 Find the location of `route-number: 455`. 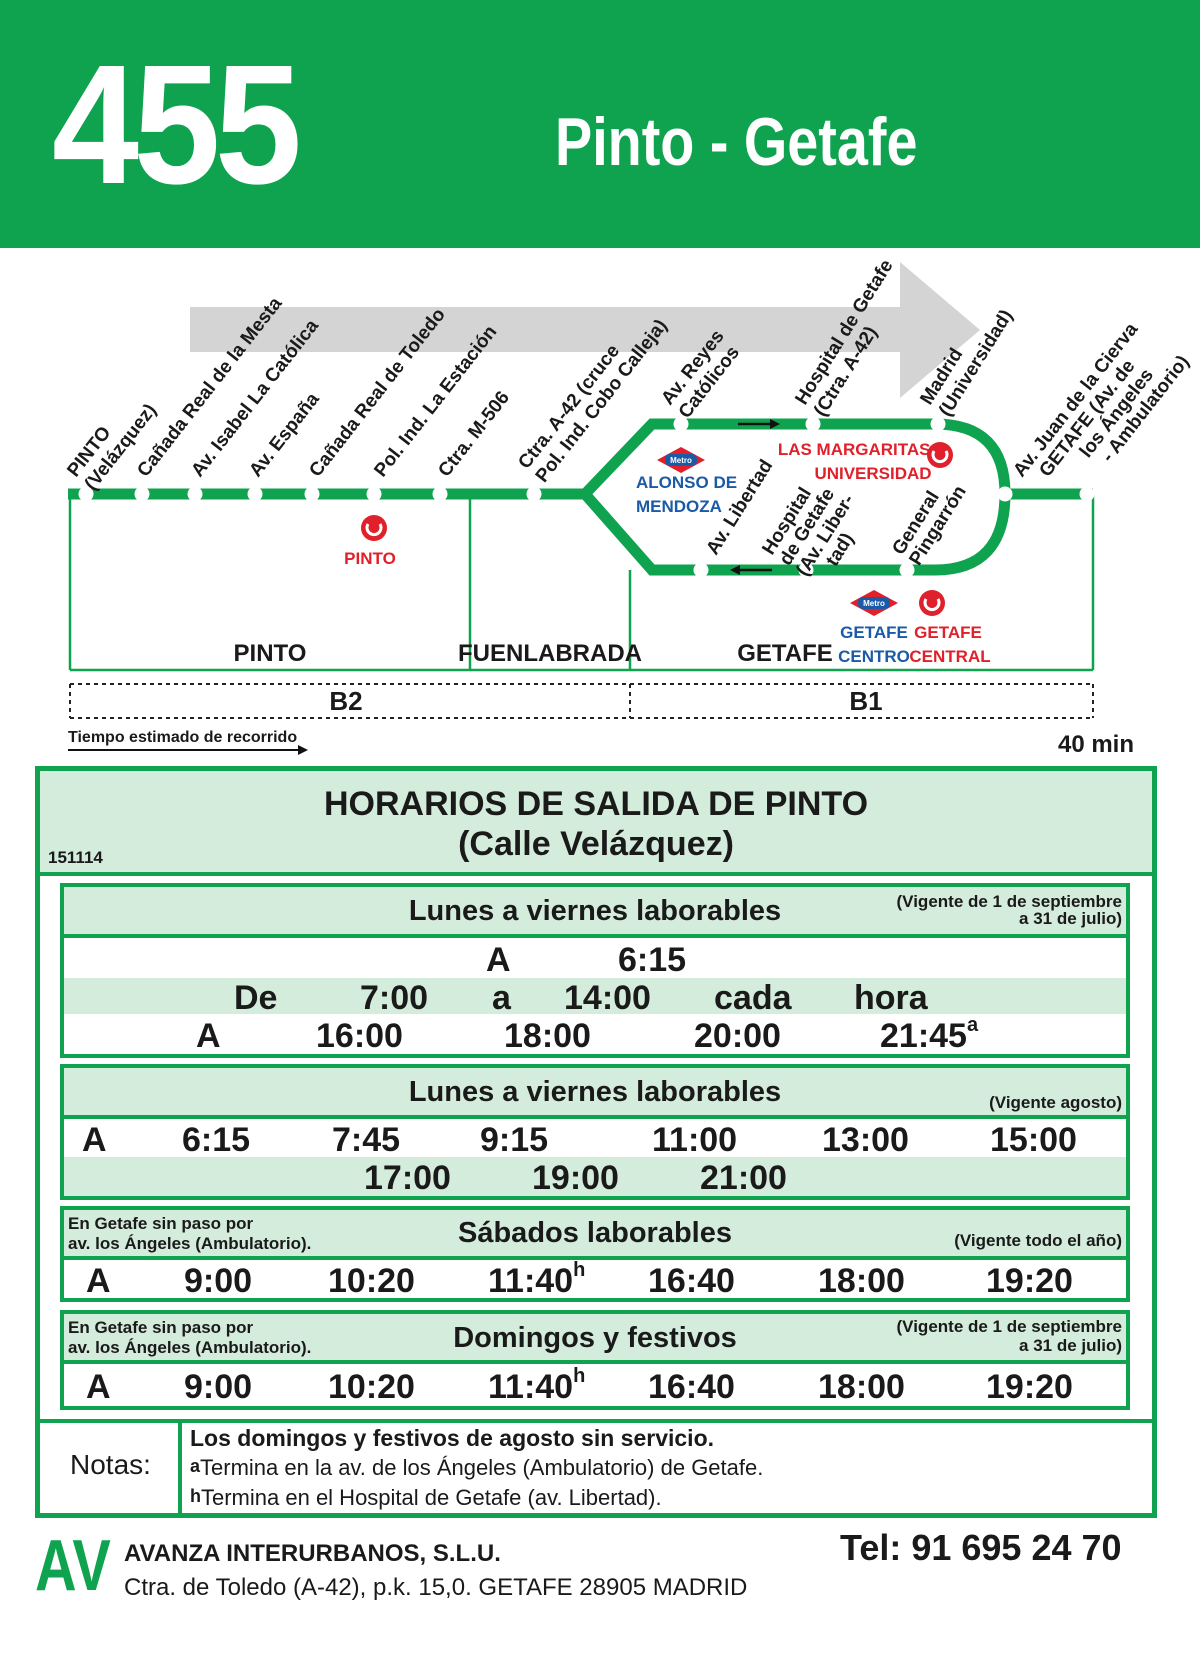

route-number: 455 is located at coordinates (177, 125).